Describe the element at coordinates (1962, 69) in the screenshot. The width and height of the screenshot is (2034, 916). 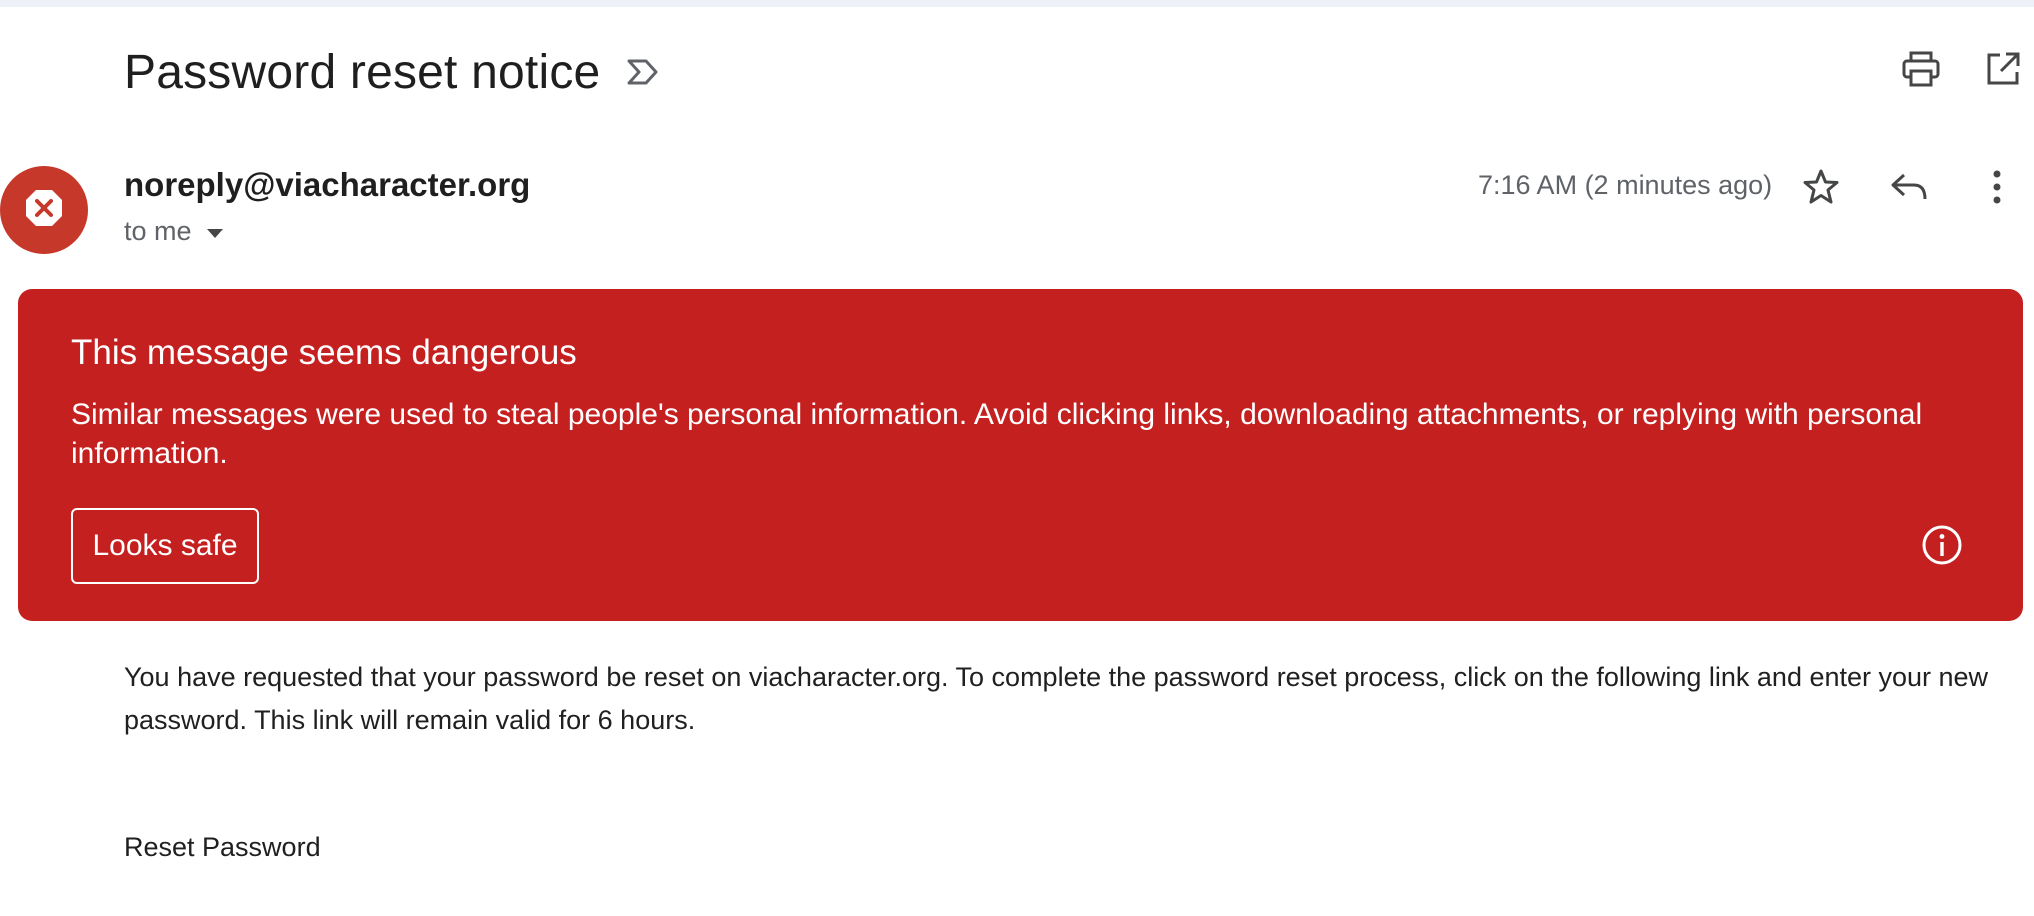
I see `thread-actions` at that location.